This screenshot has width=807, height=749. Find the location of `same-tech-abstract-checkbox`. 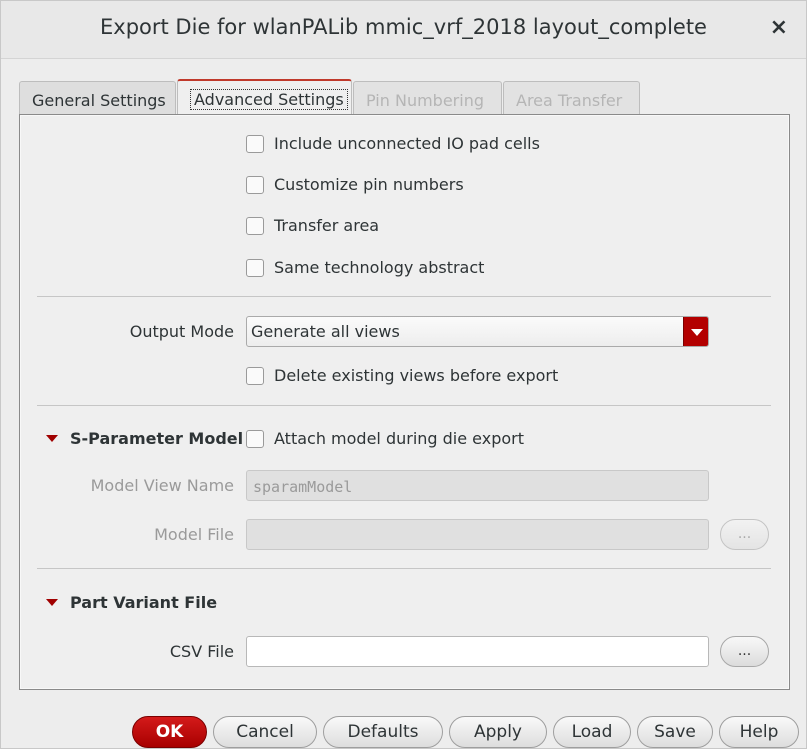

same-tech-abstract-checkbox is located at coordinates (255, 267).